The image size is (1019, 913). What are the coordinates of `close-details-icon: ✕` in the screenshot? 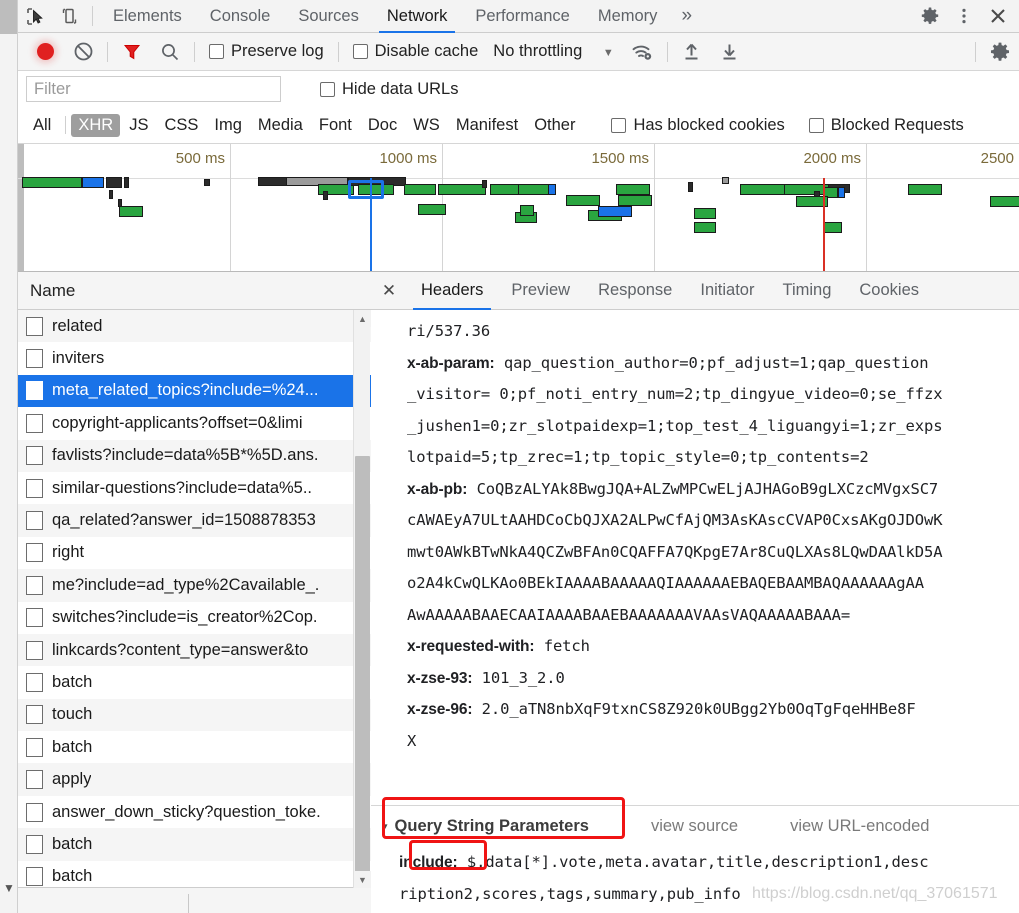 It's located at (389, 290).